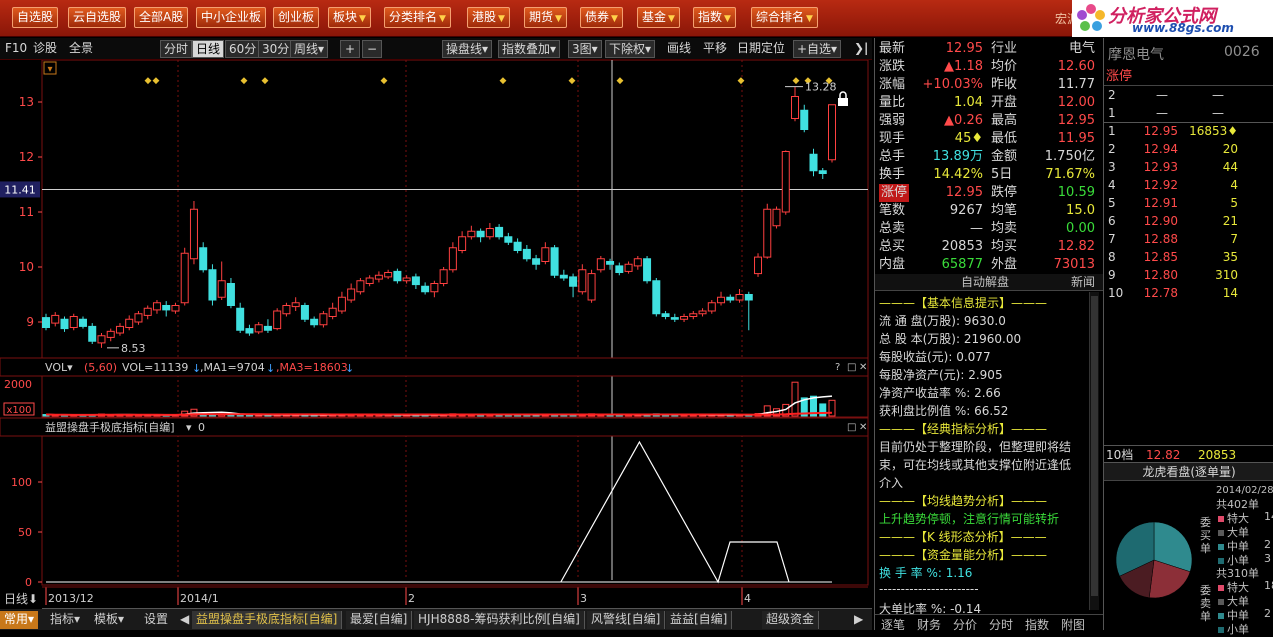 This screenshot has height=637, width=1273. I want to click on period-week-dropdown: 周线▾, so click(309, 49).